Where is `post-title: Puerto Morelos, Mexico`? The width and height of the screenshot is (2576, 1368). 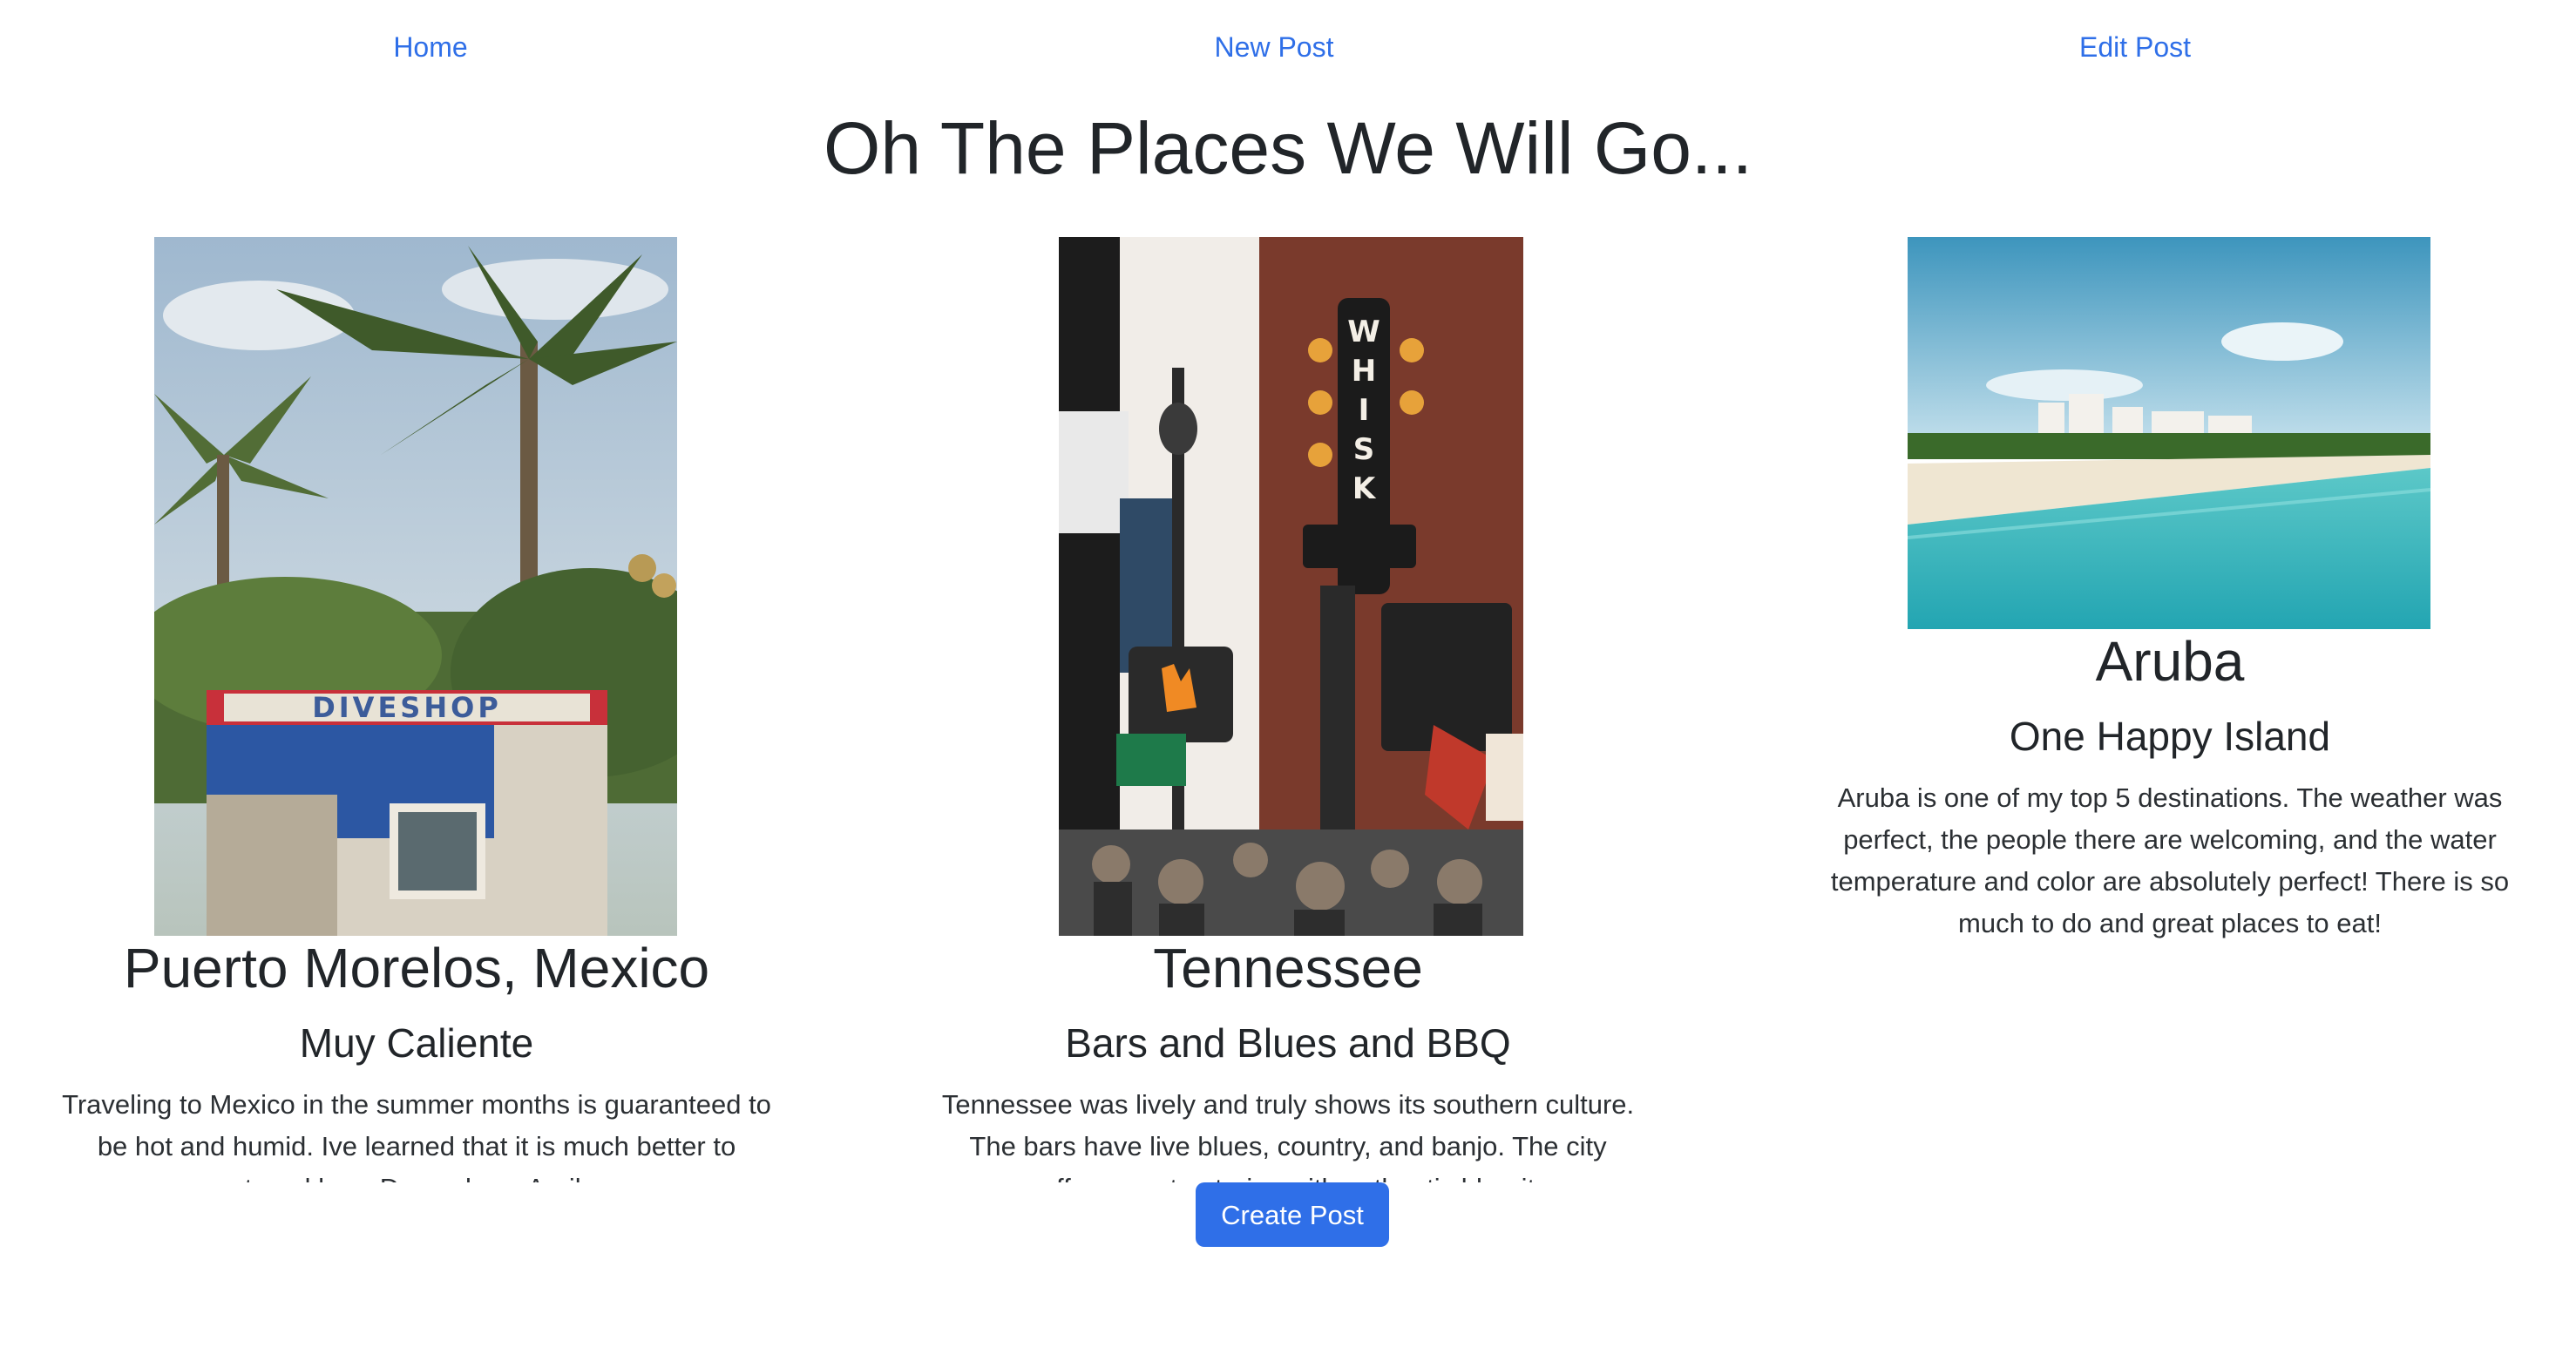 post-title: Puerto Morelos, Mexico is located at coordinates (417, 968).